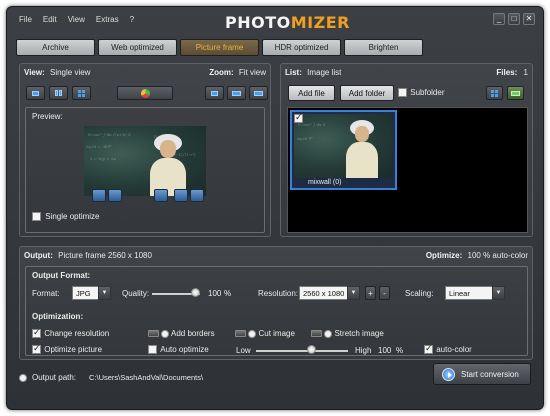 This screenshot has width=550, height=416. What do you see at coordinates (136, 293) in the screenshot?
I see `quality-label: Quality:` at bounding box center [136, 293].